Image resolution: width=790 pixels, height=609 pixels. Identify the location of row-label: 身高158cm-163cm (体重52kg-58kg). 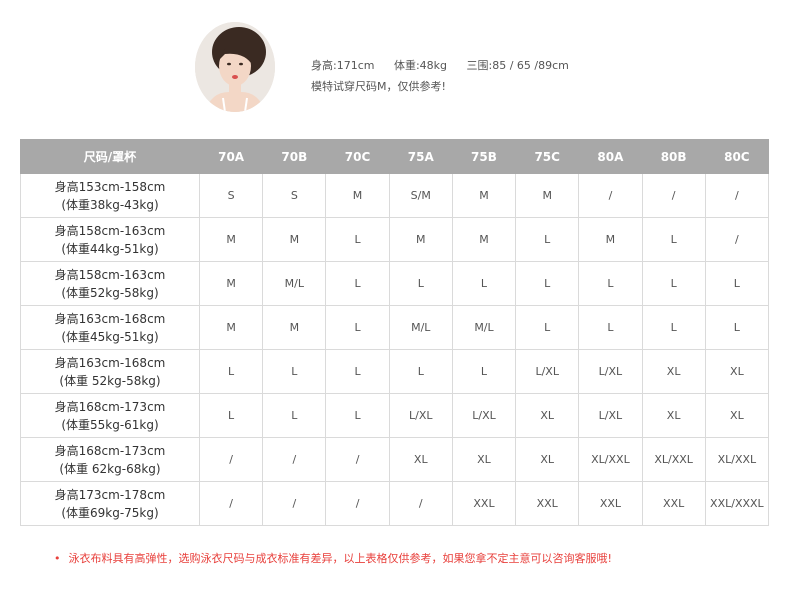
(110, 283).